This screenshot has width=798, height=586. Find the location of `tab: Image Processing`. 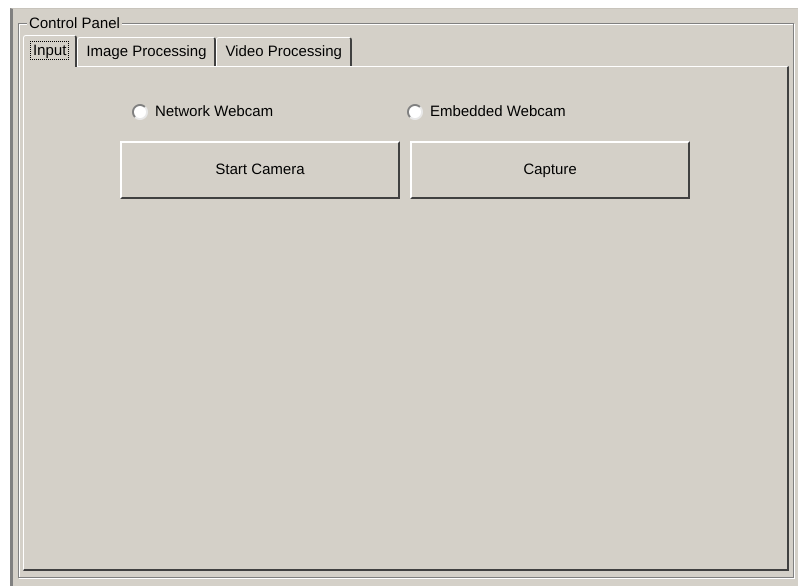

tab: Image Processing is located at coordinates (146, 51).